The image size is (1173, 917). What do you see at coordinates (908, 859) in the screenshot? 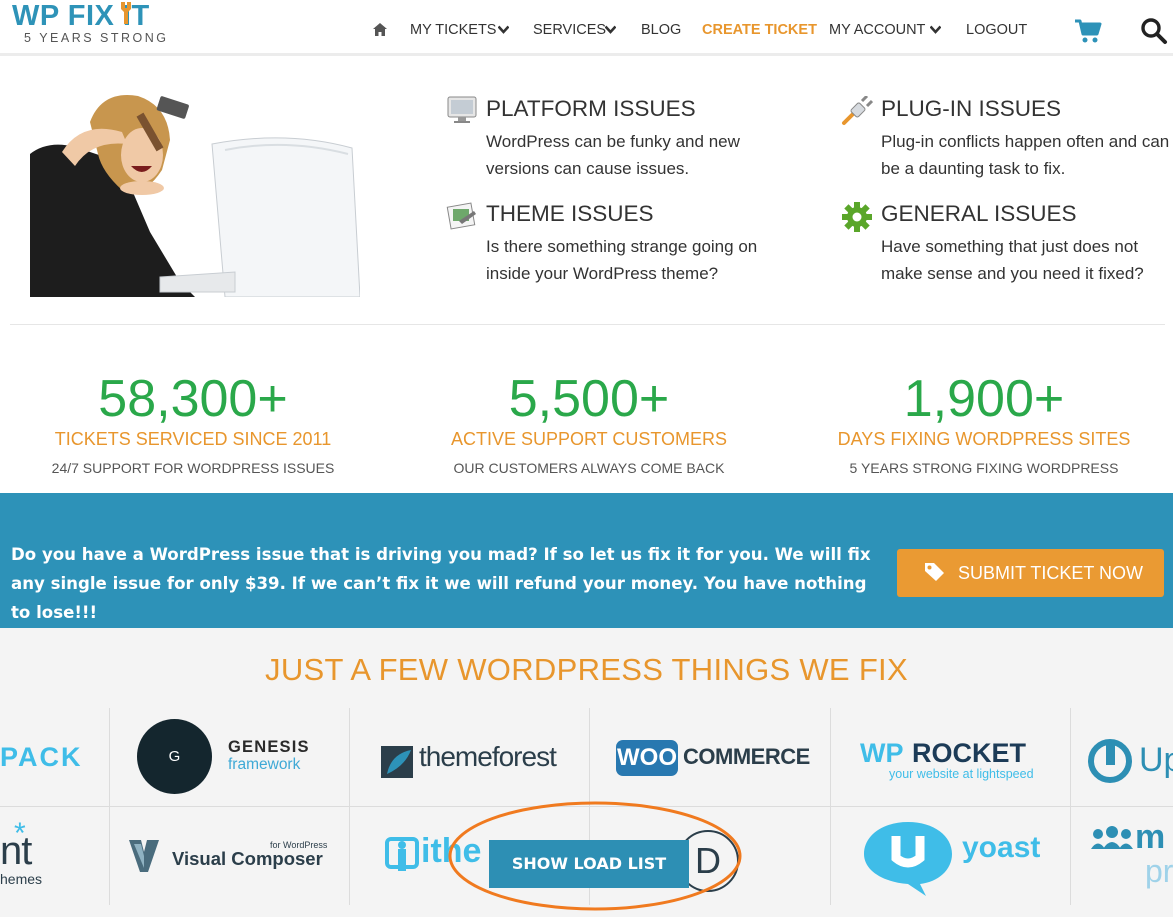
I see `yoast-icon` at bounding box center [908, 859].